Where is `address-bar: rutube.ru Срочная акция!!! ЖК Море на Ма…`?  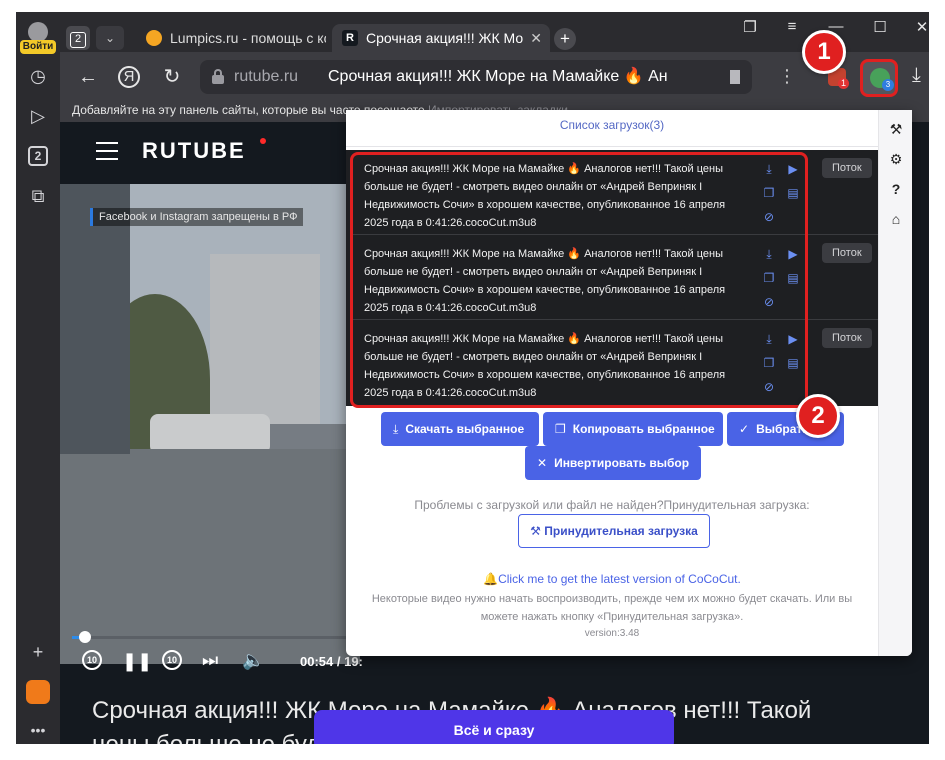
address-bar: rutube.ru Срочная акция!!! ЖК Море на Ма… is located at coordinates (476, 77).